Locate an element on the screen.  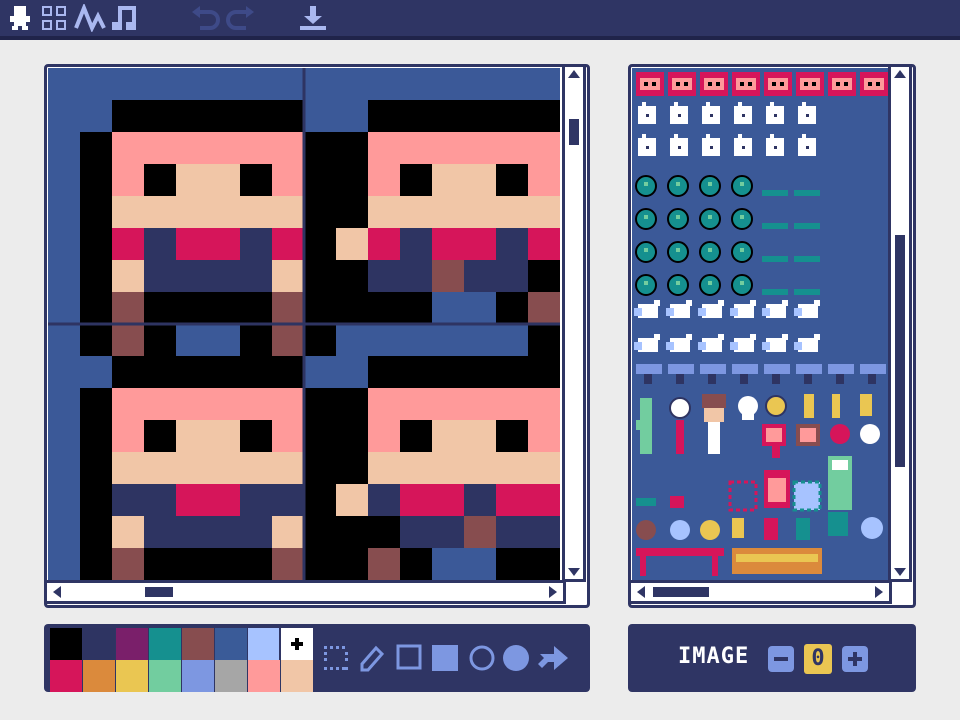
redo-icon is located at coordinates (241, 18).